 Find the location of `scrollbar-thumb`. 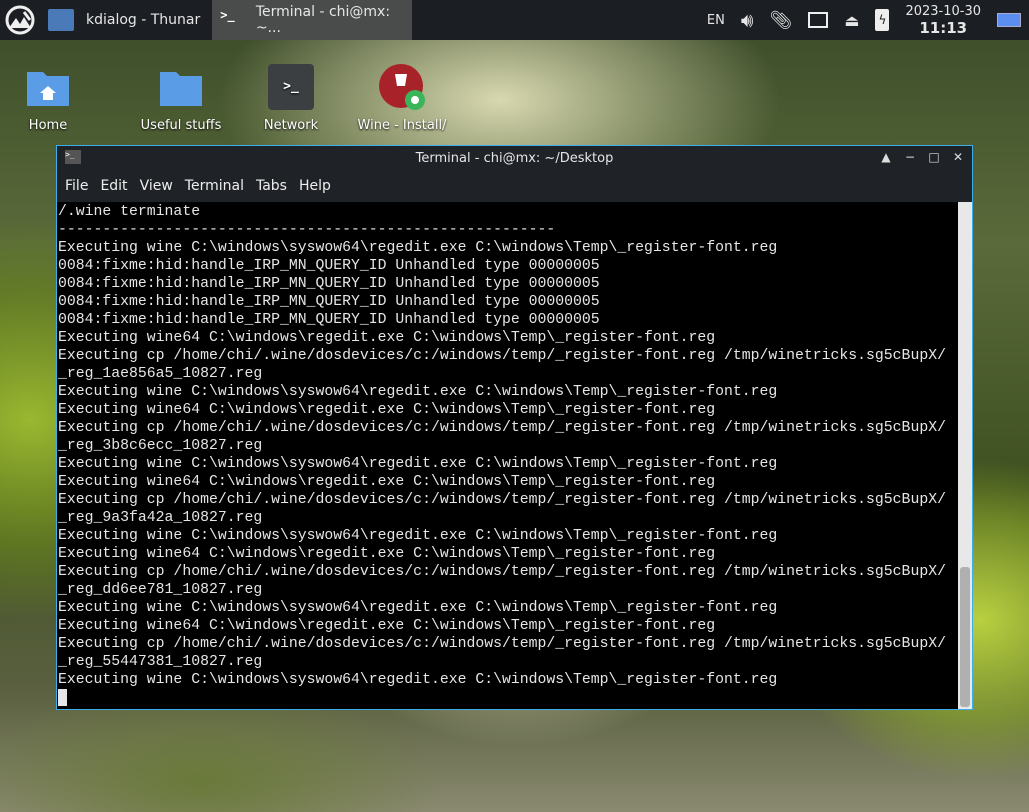

scrollbar-thumb is located at coordinates (965, 637).